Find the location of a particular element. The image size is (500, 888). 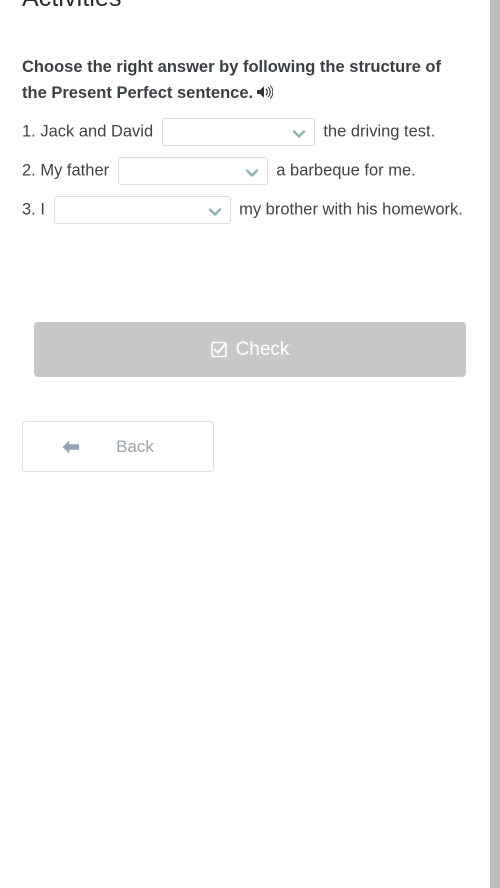

question-row-3: 3. I my brother with his homework. is located at coordinates (249, 210).